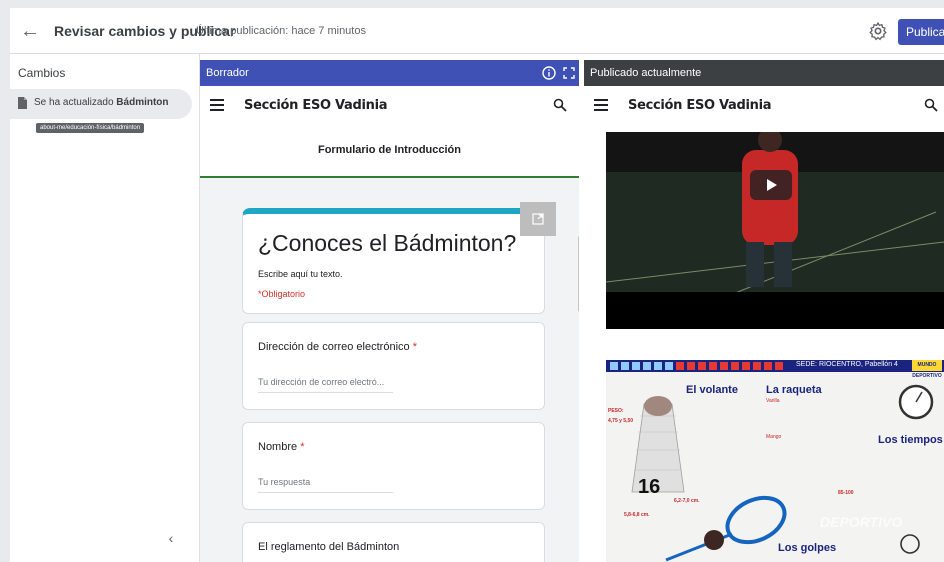 The image size is (944, 562). I want to click on document-icon, so click(22, 103).